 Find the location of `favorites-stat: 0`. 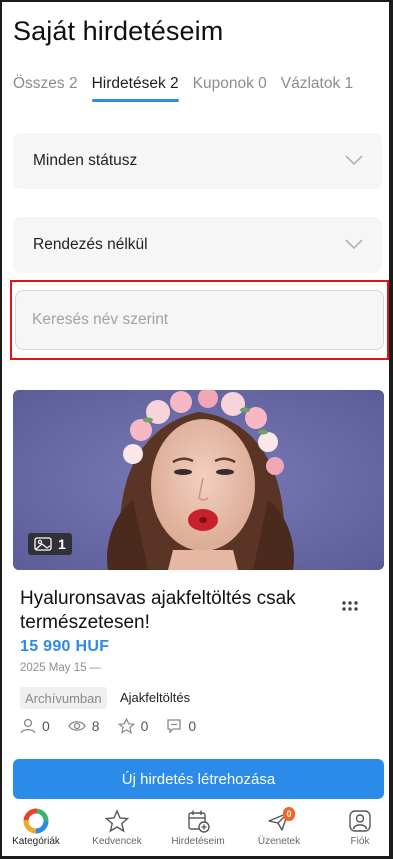

favorites-stat: 0 is located at coordinates (133, 726).